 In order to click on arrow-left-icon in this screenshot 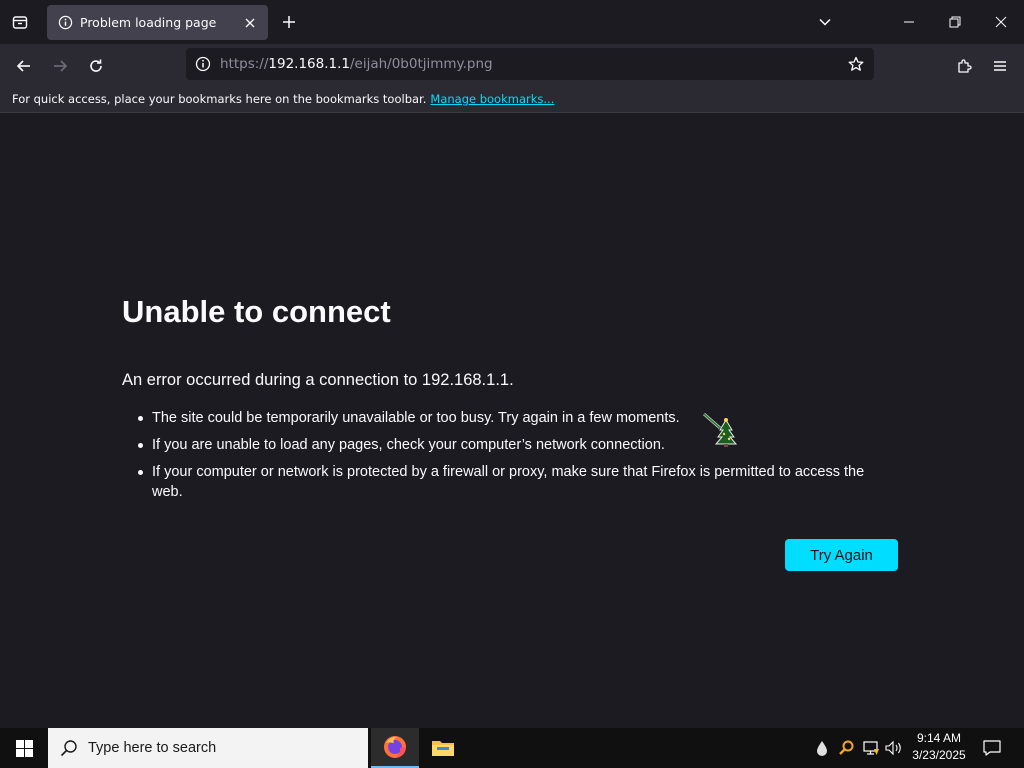, I will do `click(23, 66)`.